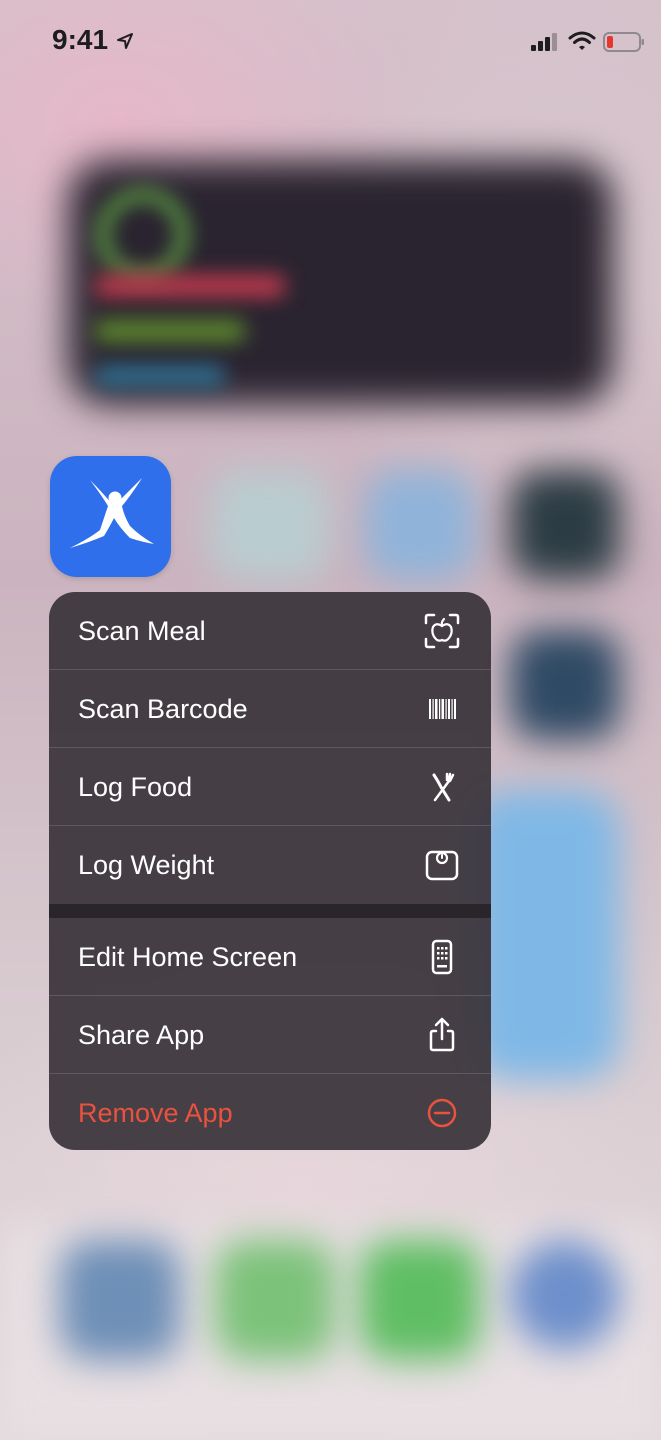  What do you see at coordinates (442, 709) in the screenshot?
I see `barcode-icon` at bounding box center [442, 709].